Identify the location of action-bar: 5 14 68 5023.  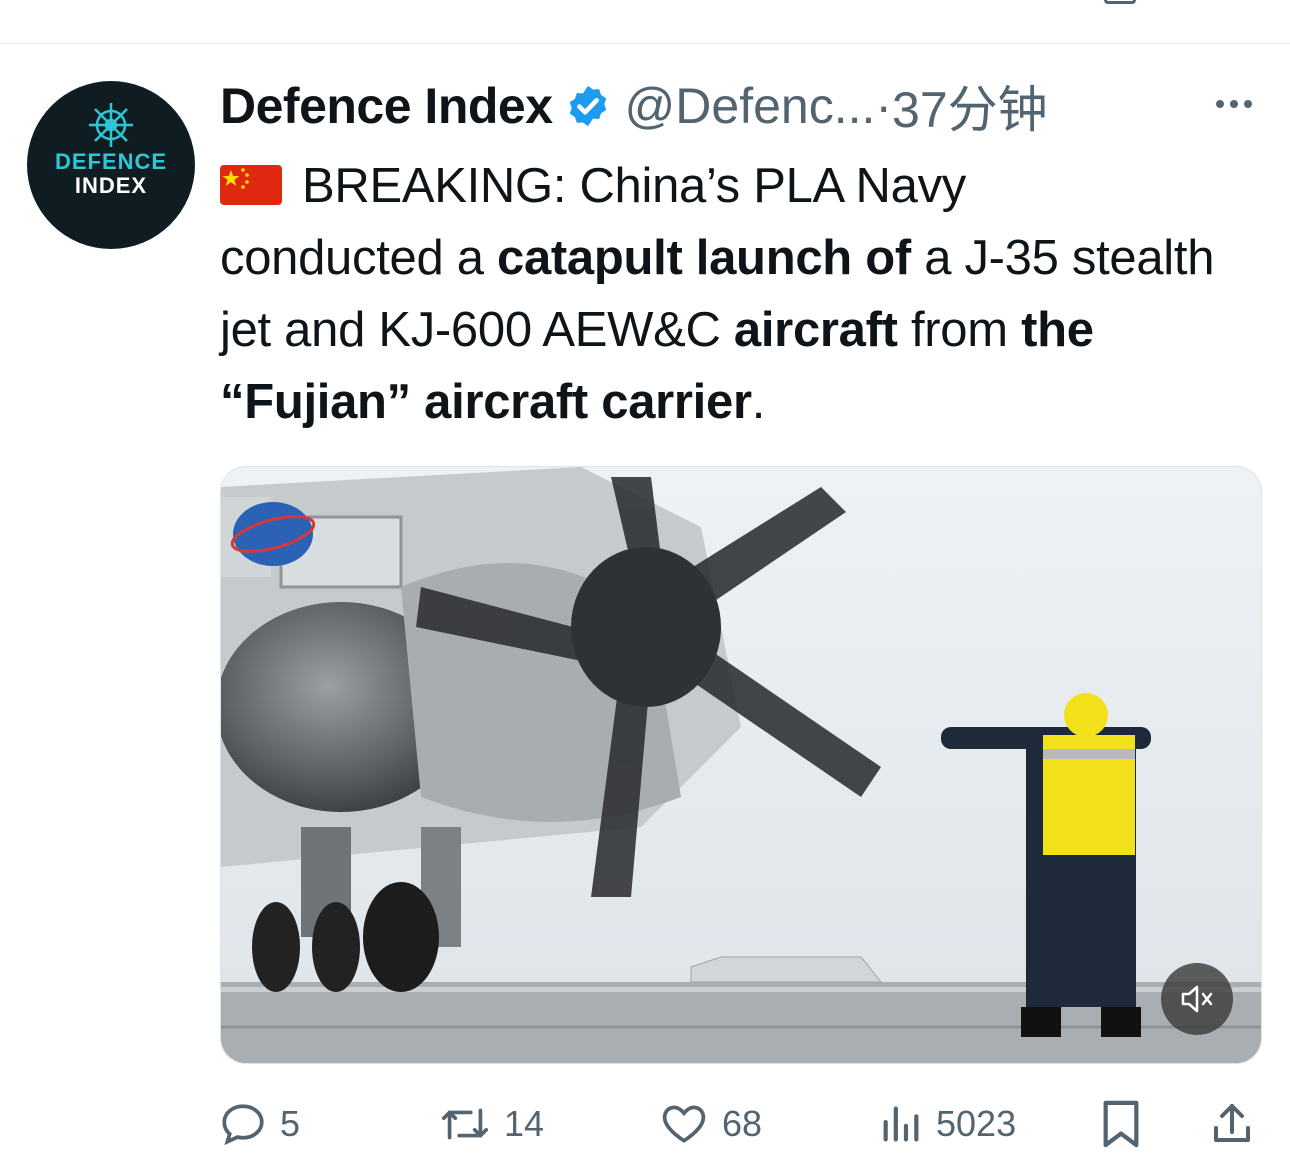
(743, 1124).